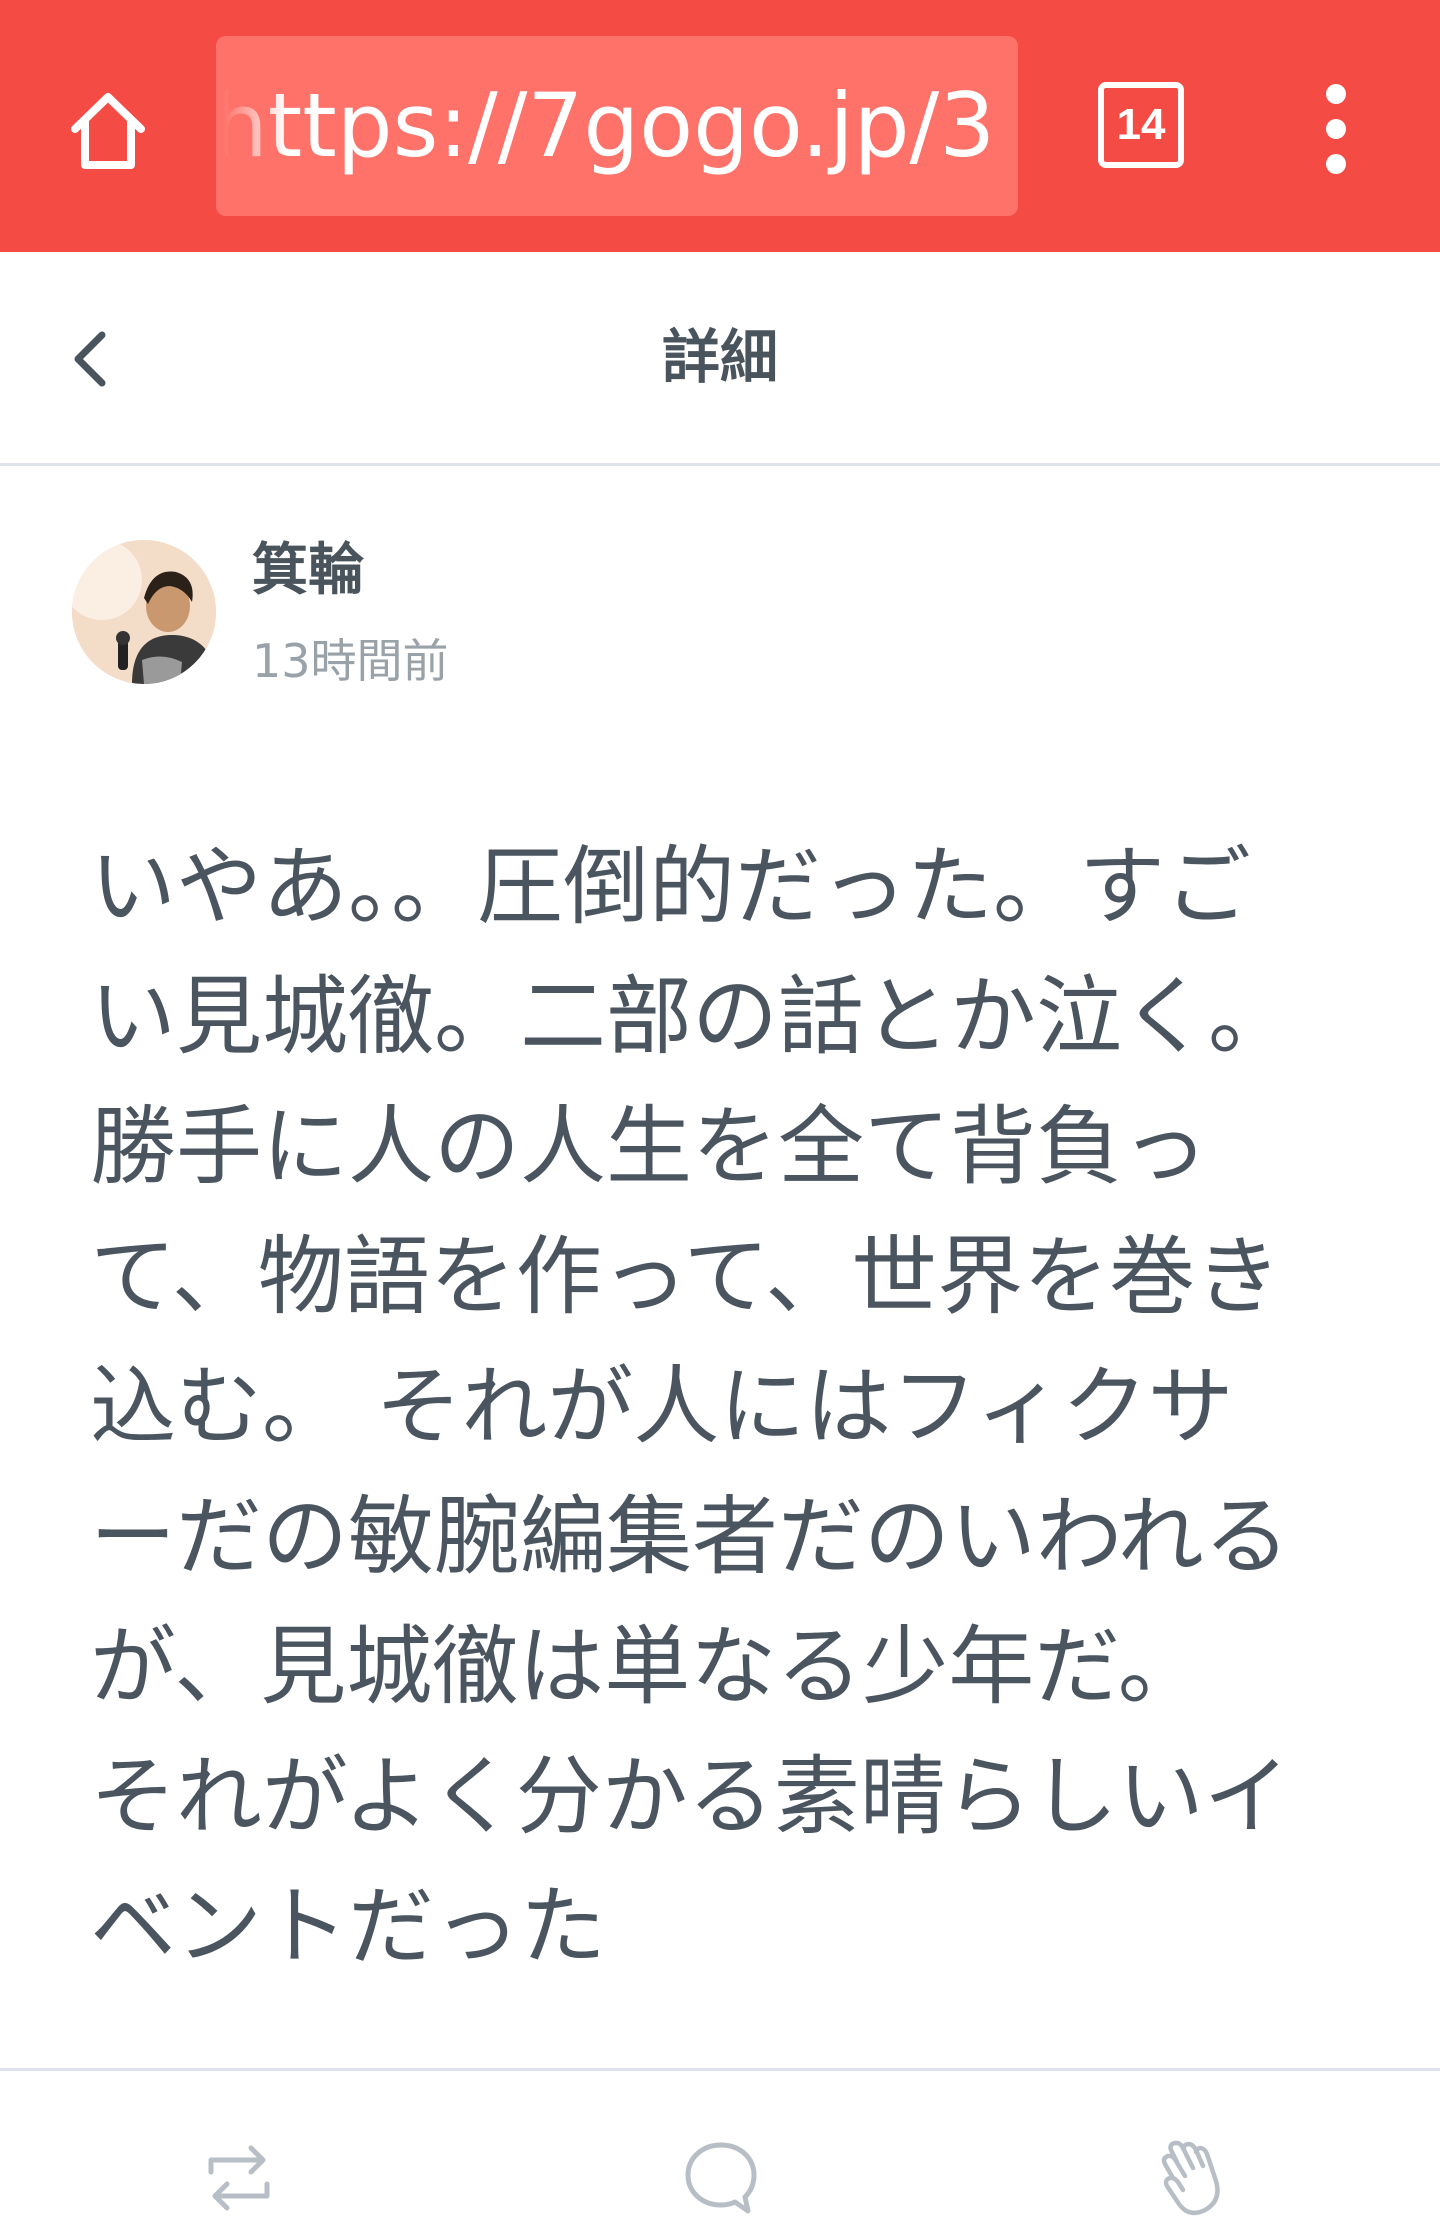 The height and width of the screenshot is (2236, 1440). I want to click on page-title: 詳細, so click(719, 357).